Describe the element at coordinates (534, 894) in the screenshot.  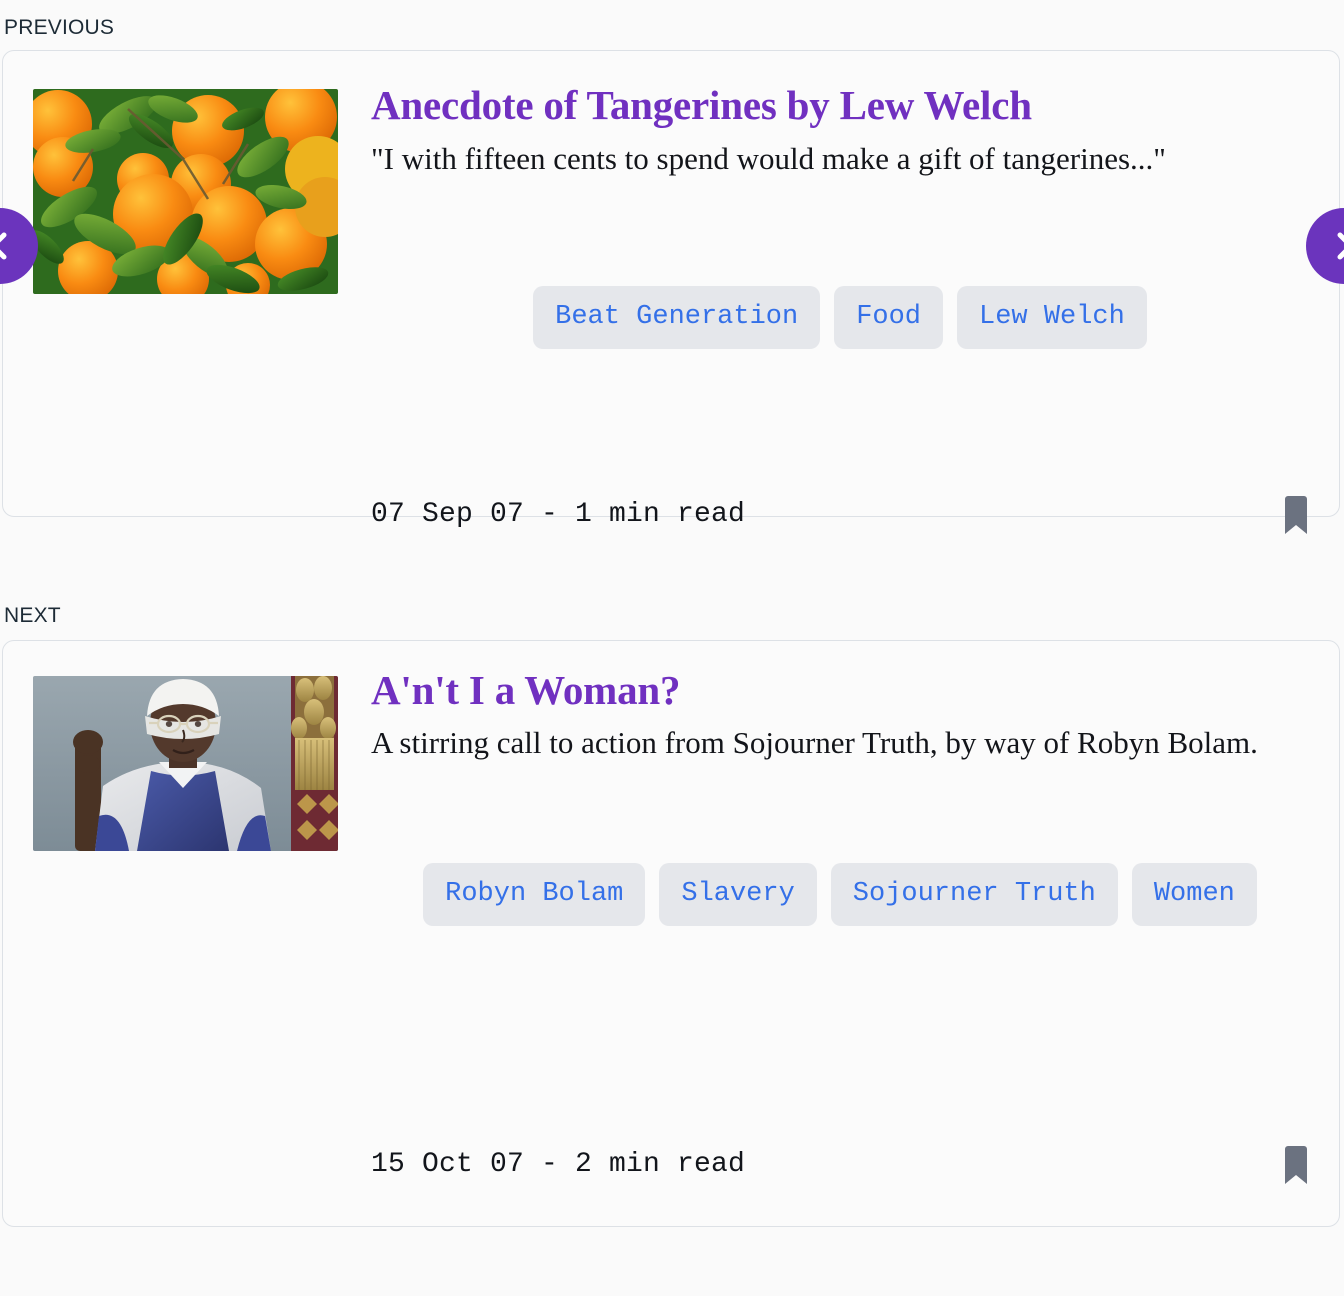
I see `tag-chip: Robyn Bolam` at that location.